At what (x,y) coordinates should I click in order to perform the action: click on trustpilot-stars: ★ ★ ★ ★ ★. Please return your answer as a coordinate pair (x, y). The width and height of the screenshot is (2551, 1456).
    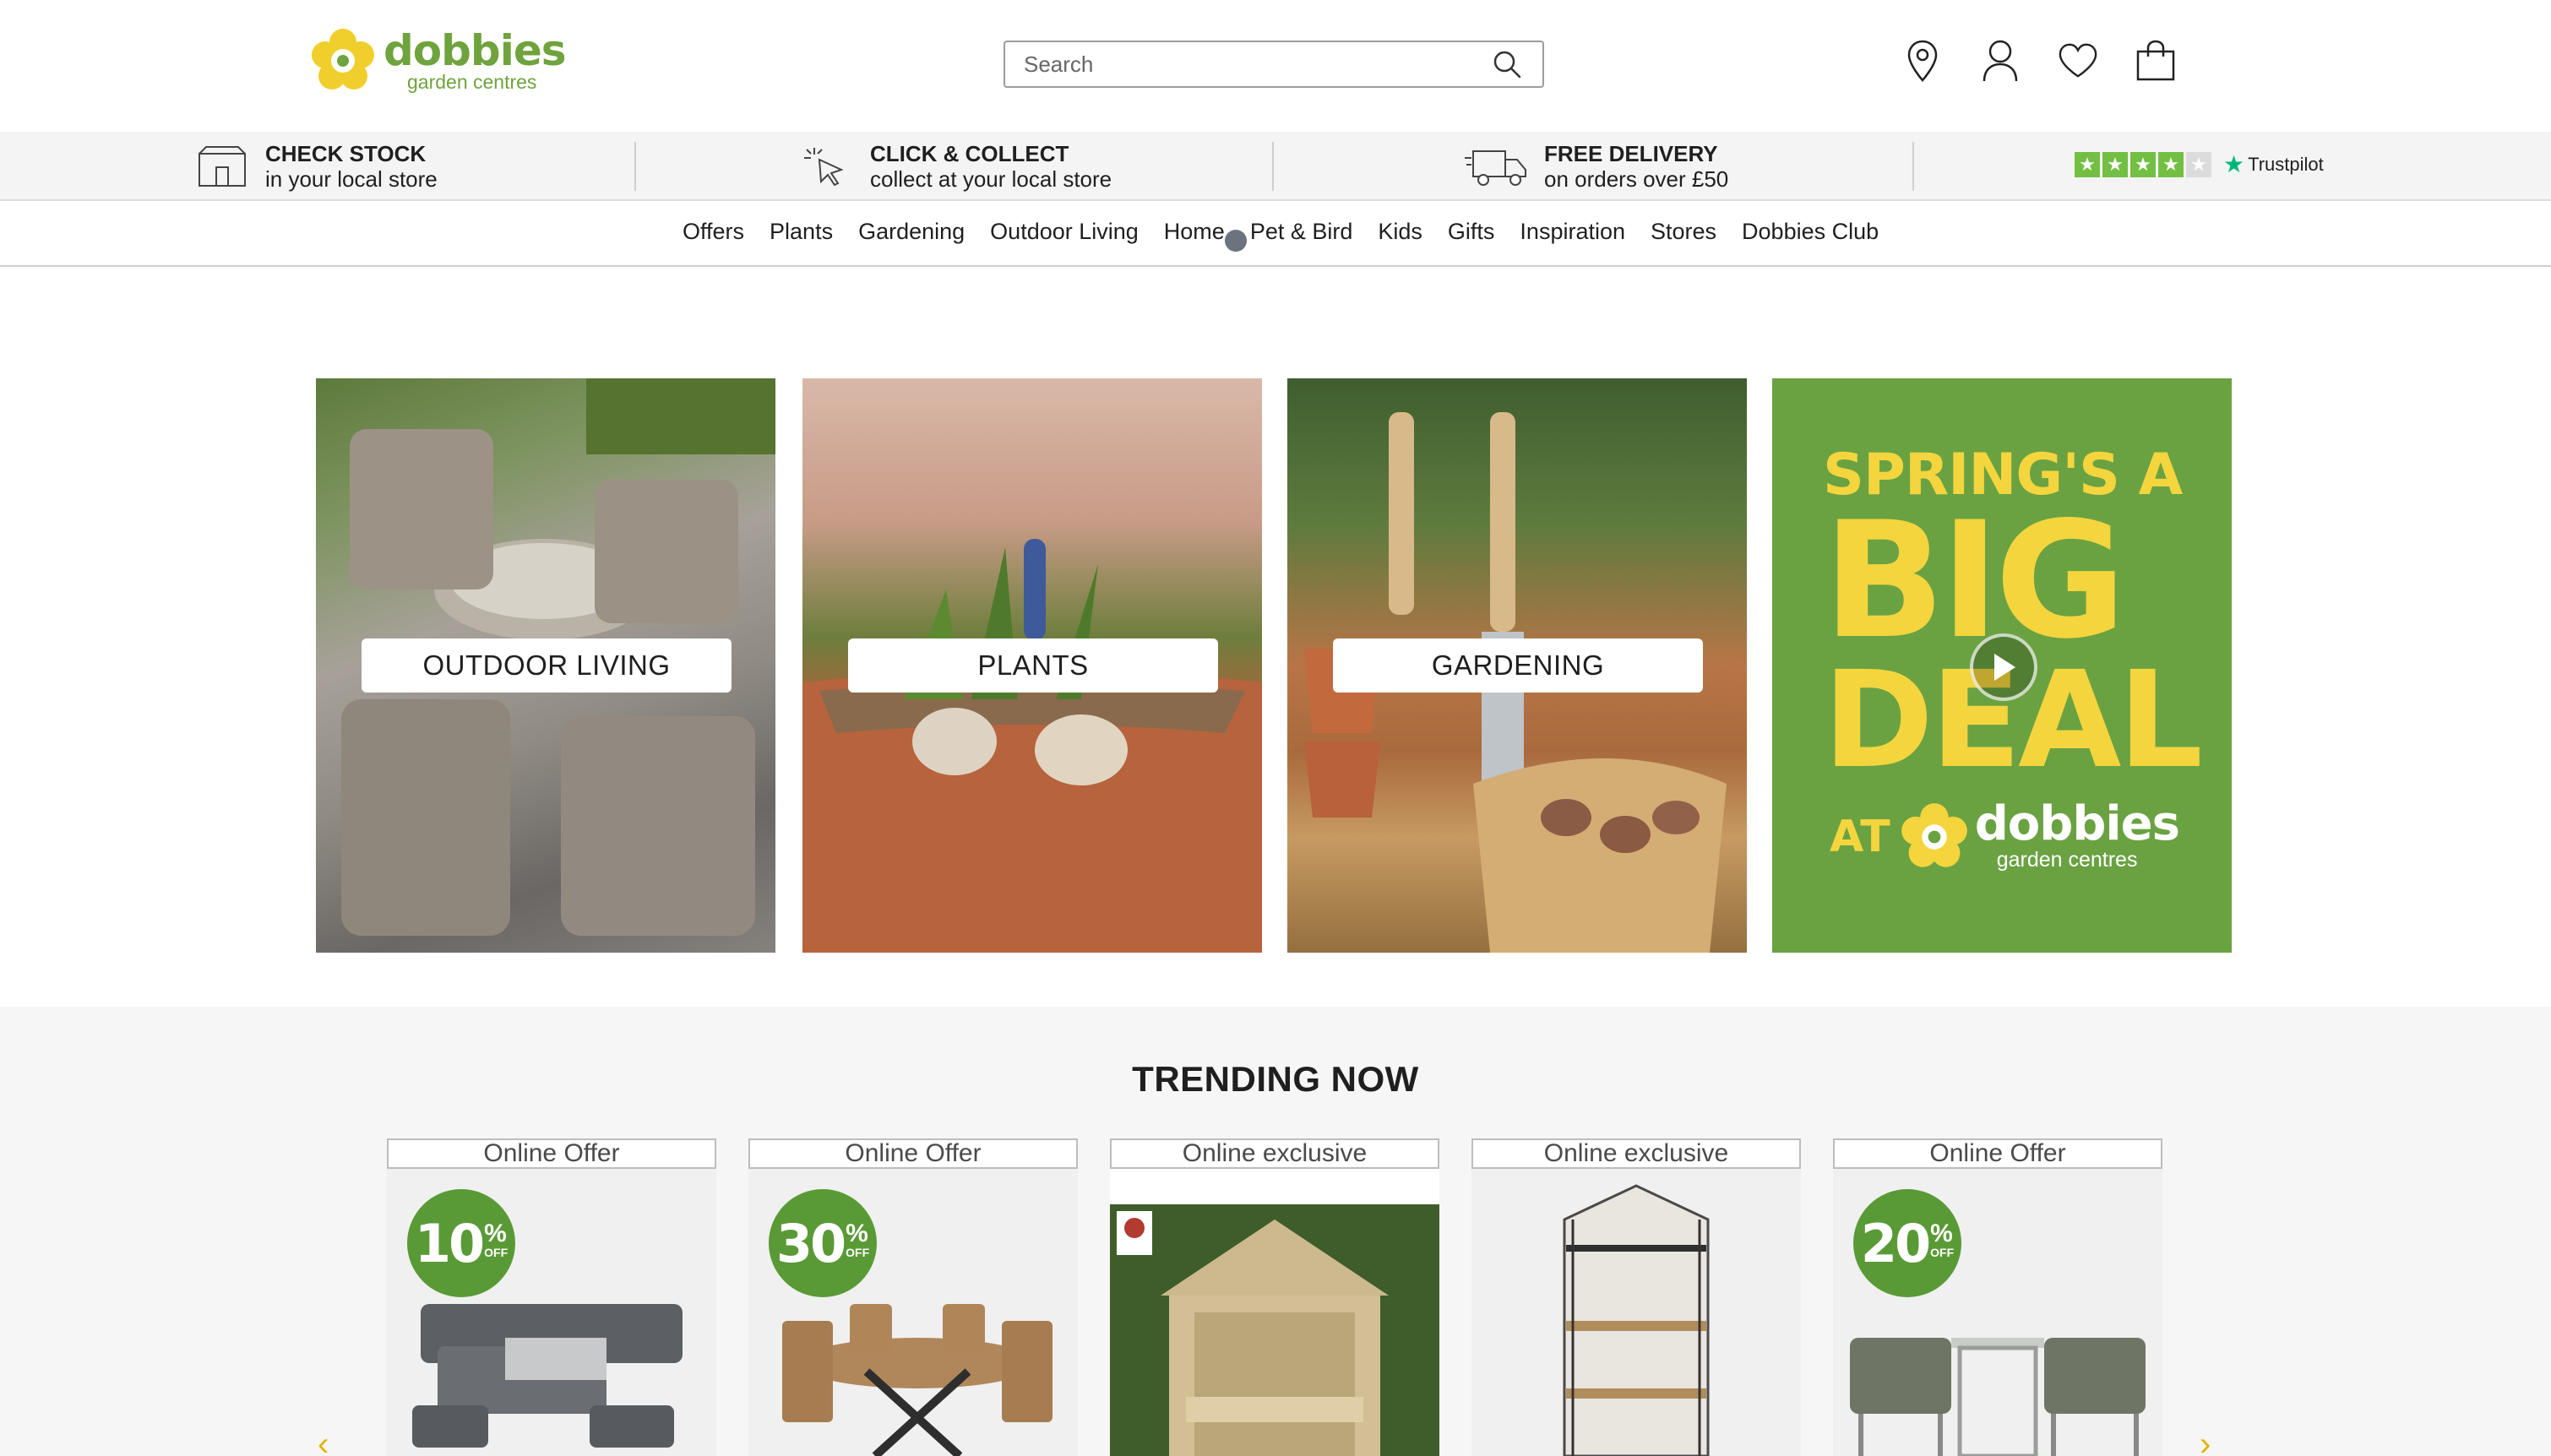
    Looking at the image, I should click on (2143, 164).